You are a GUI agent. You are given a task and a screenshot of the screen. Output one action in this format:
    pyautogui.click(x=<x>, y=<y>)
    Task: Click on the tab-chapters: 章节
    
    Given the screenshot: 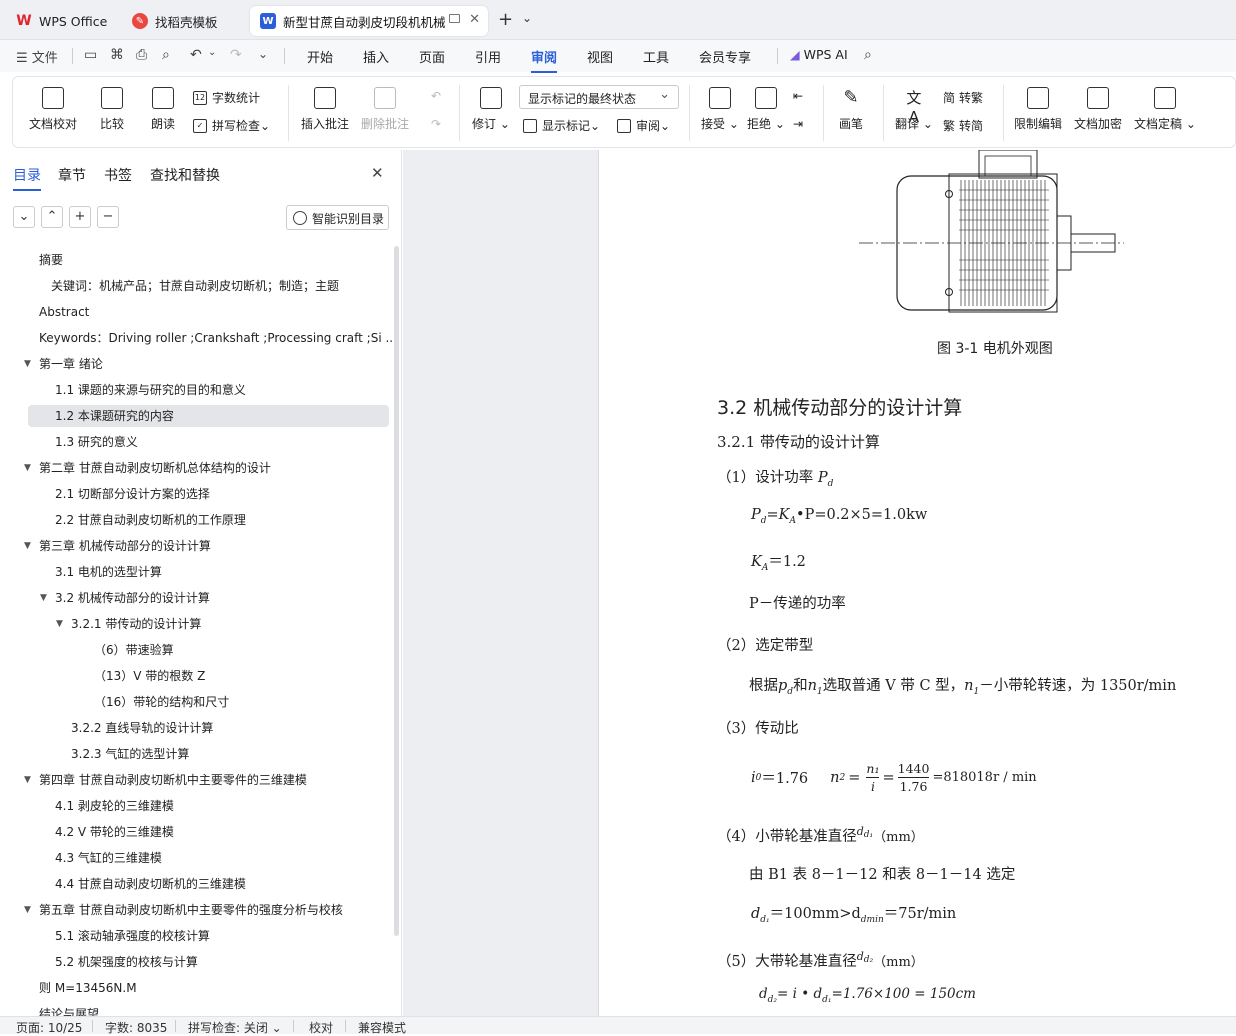 What is the action you would take?
    pyautogui.click(x=72, y=175)
    